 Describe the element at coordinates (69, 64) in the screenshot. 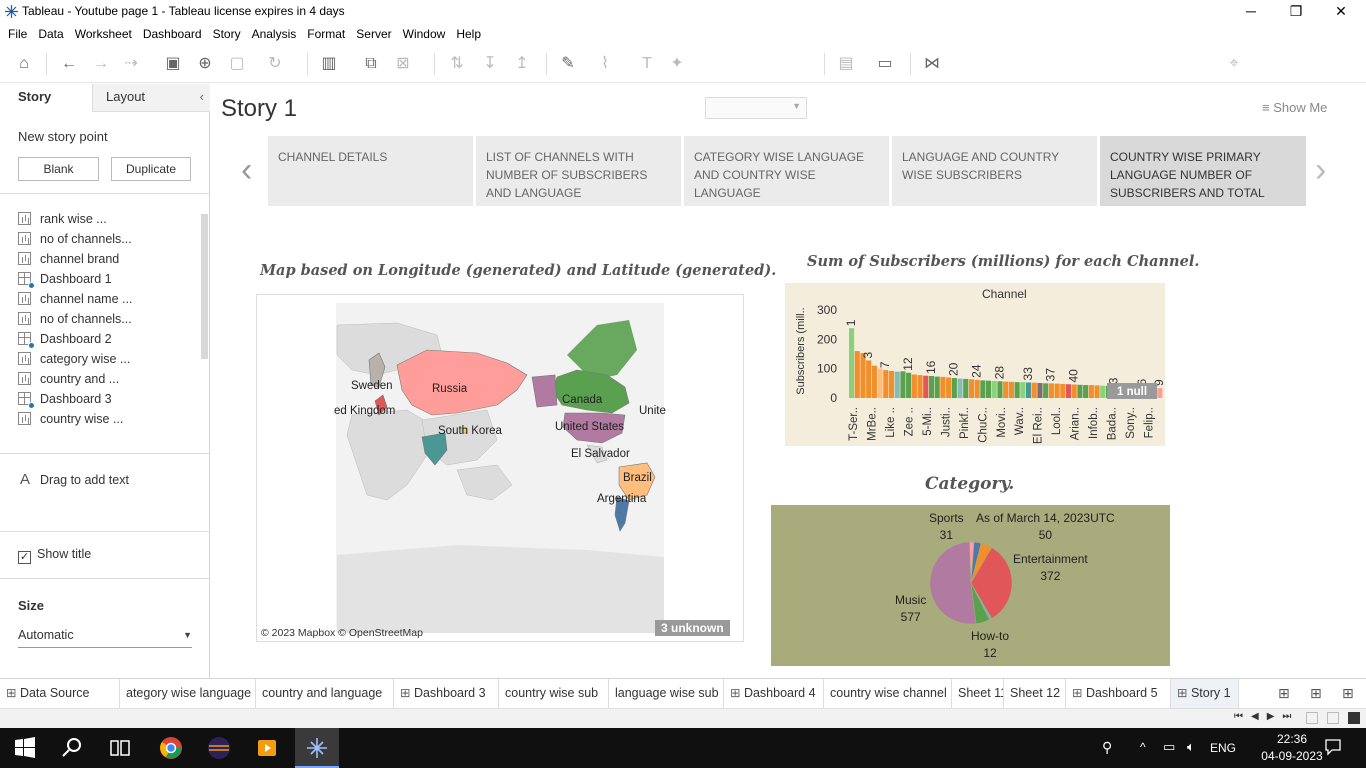

I see `undo-icon: ←` at that location.